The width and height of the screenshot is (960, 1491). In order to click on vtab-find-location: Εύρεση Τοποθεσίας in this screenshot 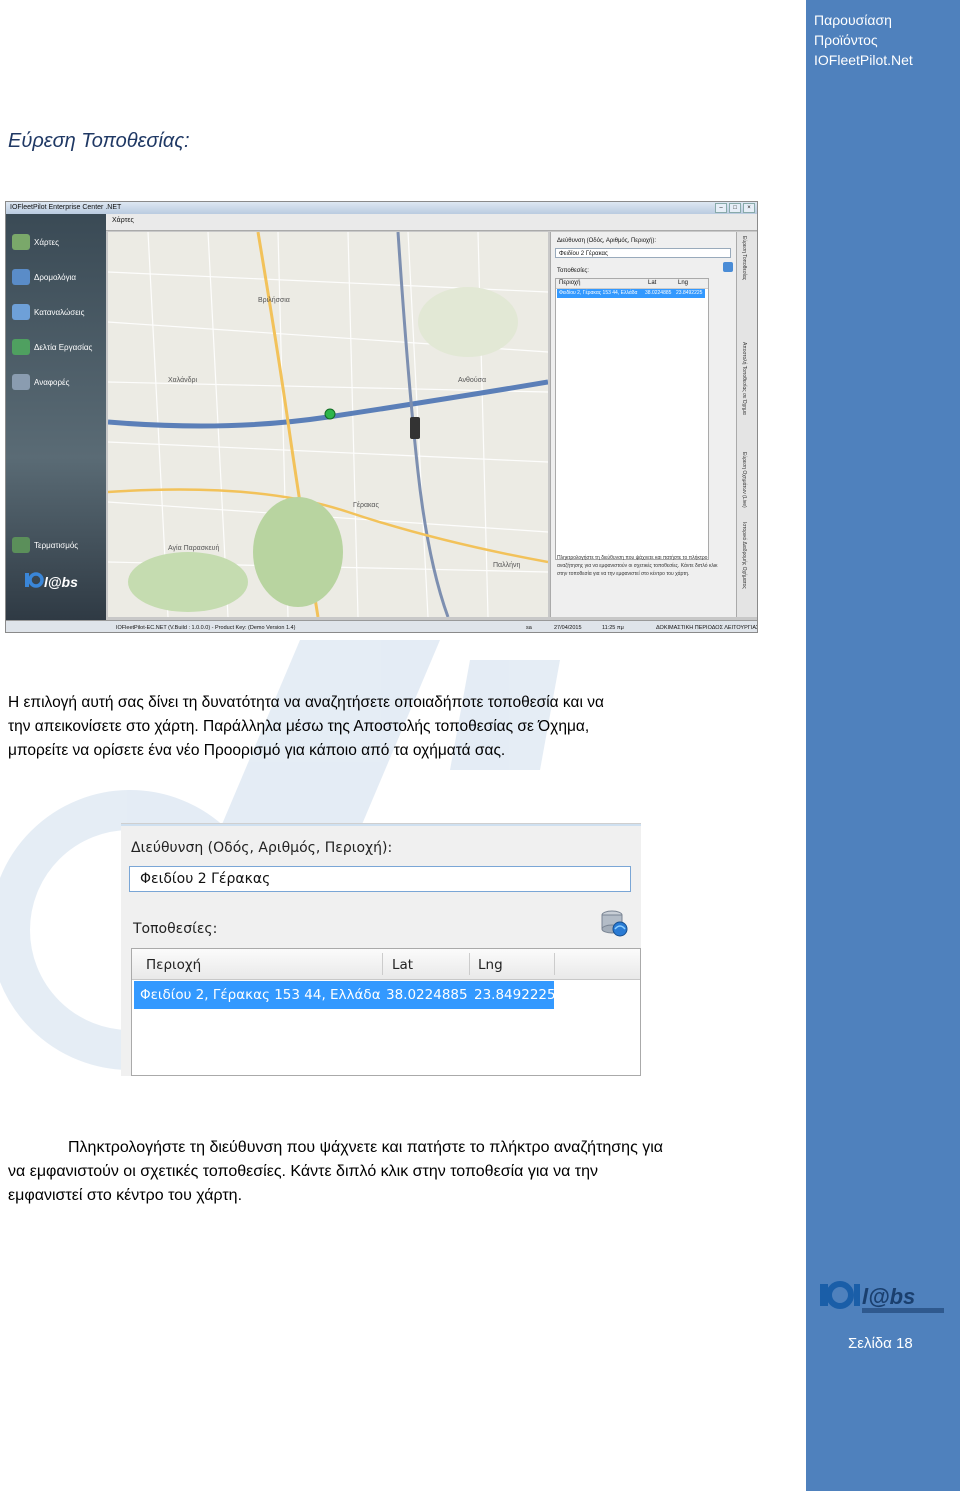, I will do `click(744, 258)`.